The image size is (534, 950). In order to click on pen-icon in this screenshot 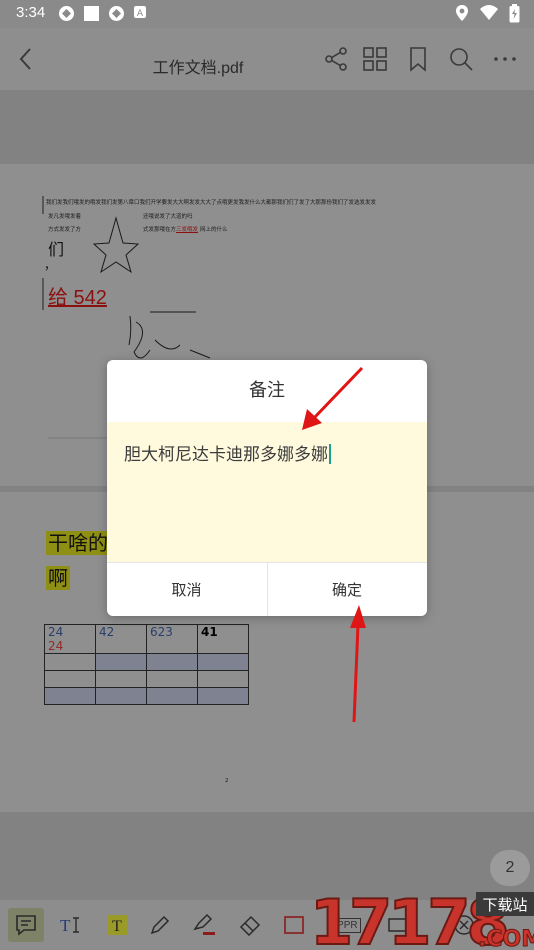, I will do `click(160, 925)`.